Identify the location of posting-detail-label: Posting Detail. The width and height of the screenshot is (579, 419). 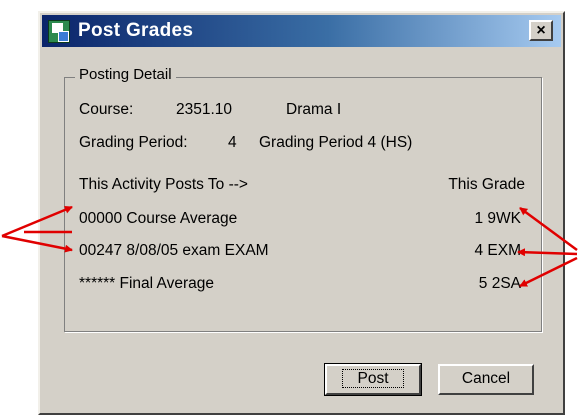
(125, 74).